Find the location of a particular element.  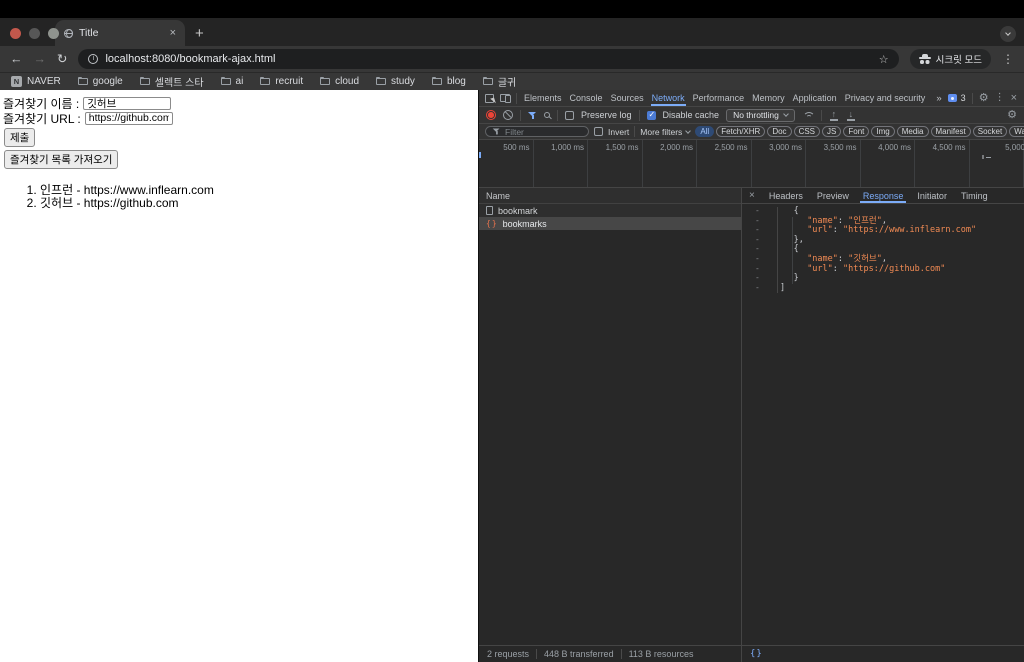

requests-table-header: Name is located at coordinates (610, 196).